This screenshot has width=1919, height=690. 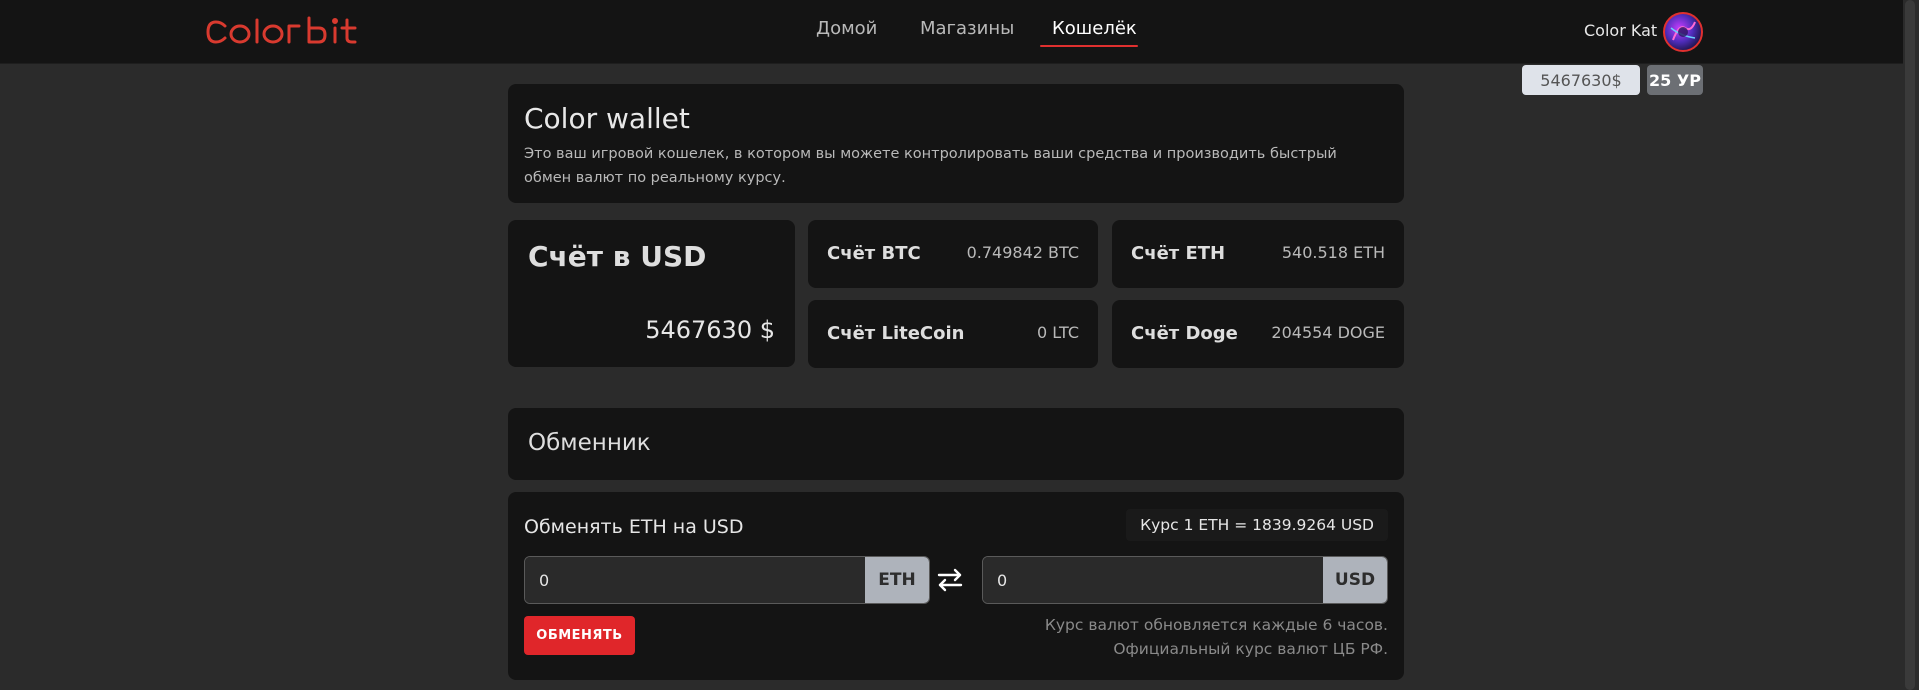 I want to click on from-amount-group: ETH, so click(x=727, y=580).